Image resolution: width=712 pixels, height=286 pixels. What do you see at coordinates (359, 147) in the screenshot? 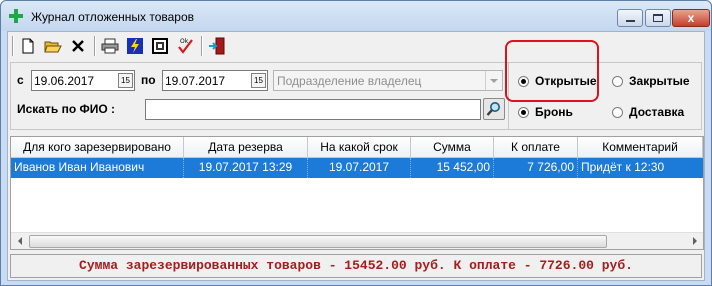
I see `column-header-until: На какой срок` at bounding box center [359, 147].